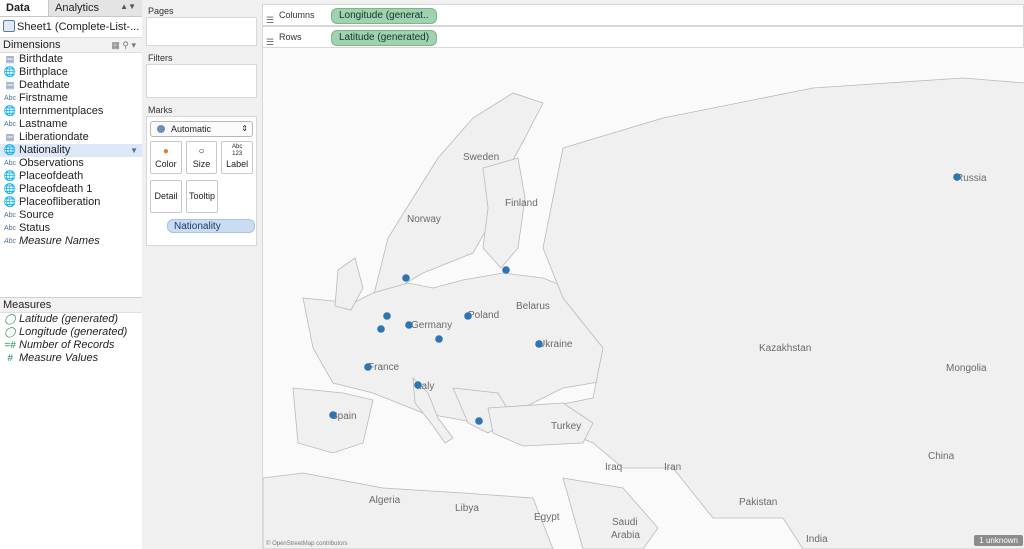 This screenshot has width=1024, height=549. What do you see at coordinates (211, 226) in the screenshot?
I see `detail-pill-nationality: Nationality` at bounding box center [211, 226].